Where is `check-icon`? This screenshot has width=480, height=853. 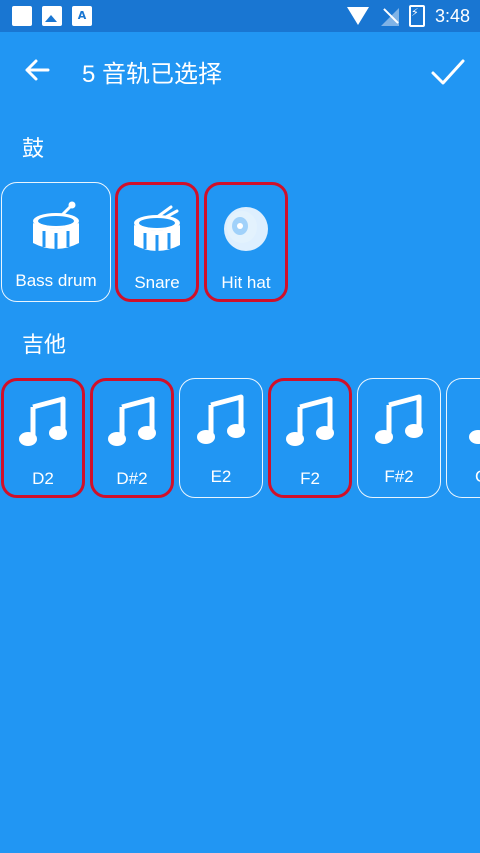 check-icon is located at coordinates (448, 72).